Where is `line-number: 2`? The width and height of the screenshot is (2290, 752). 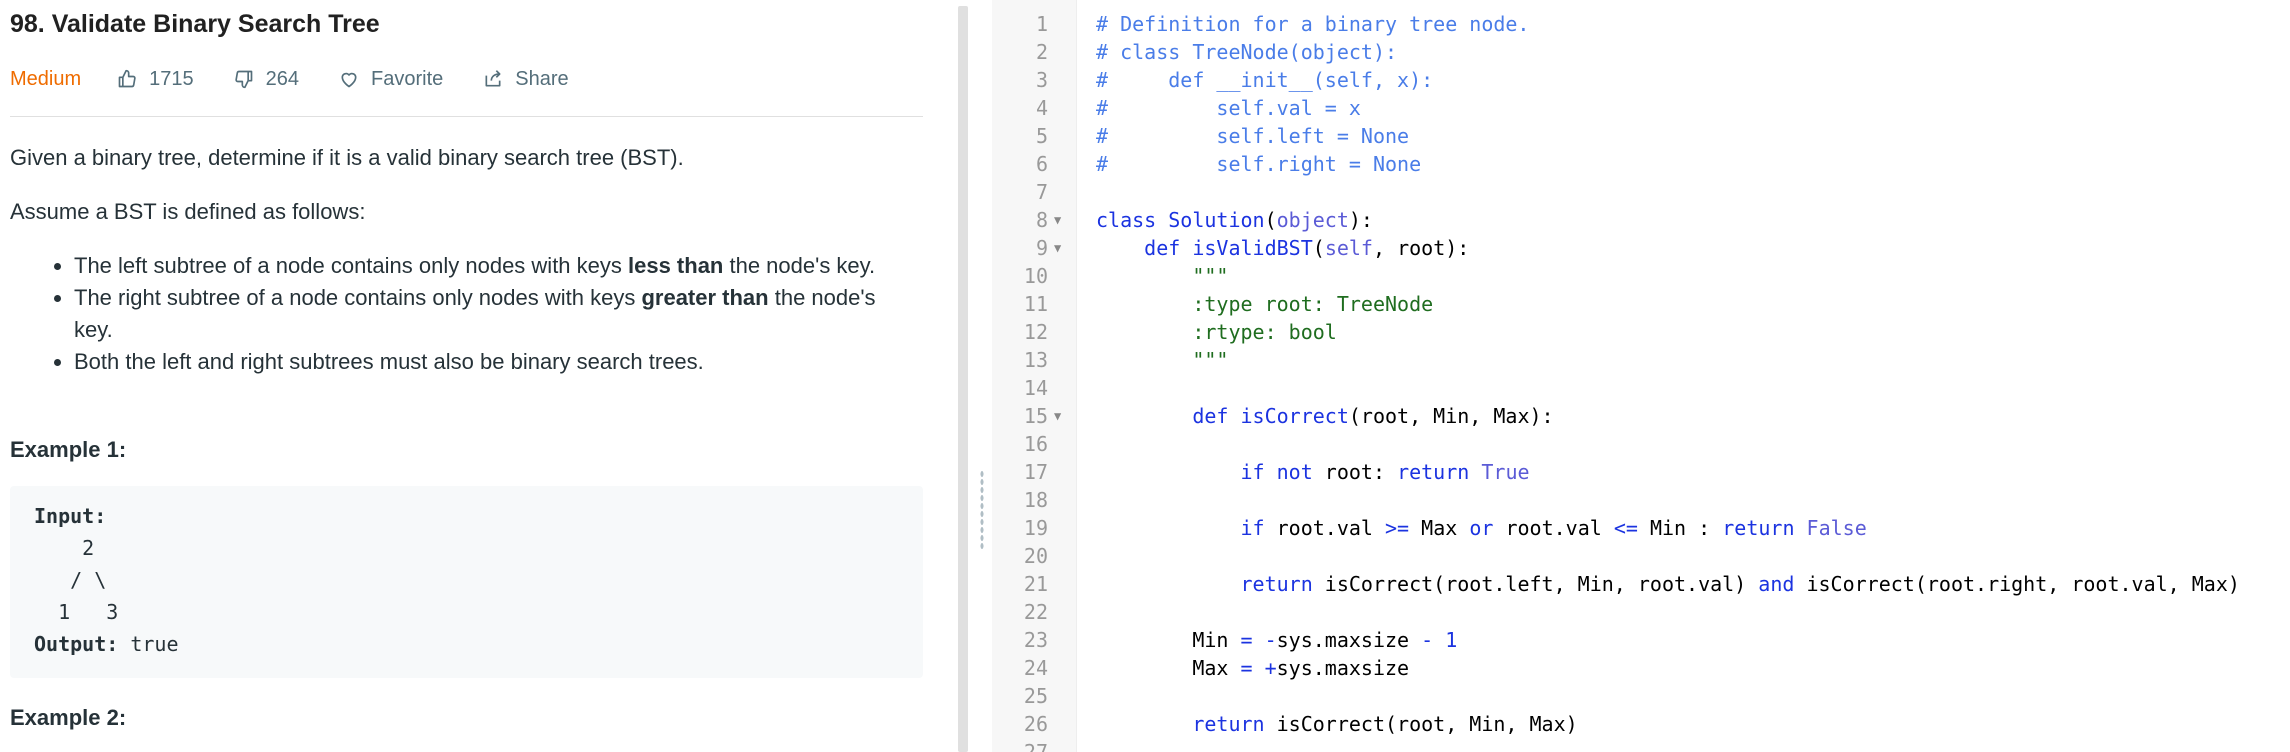 line-number: 2 is located at coordinates (1041, 52).